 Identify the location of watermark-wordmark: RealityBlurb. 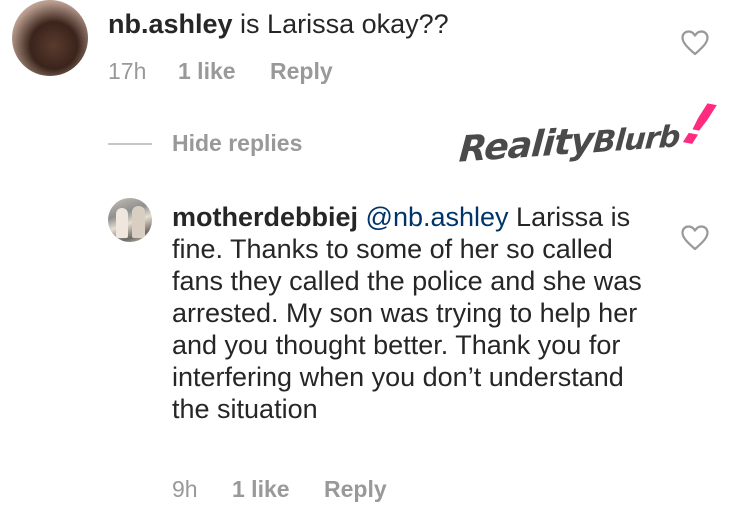
(569, 142).